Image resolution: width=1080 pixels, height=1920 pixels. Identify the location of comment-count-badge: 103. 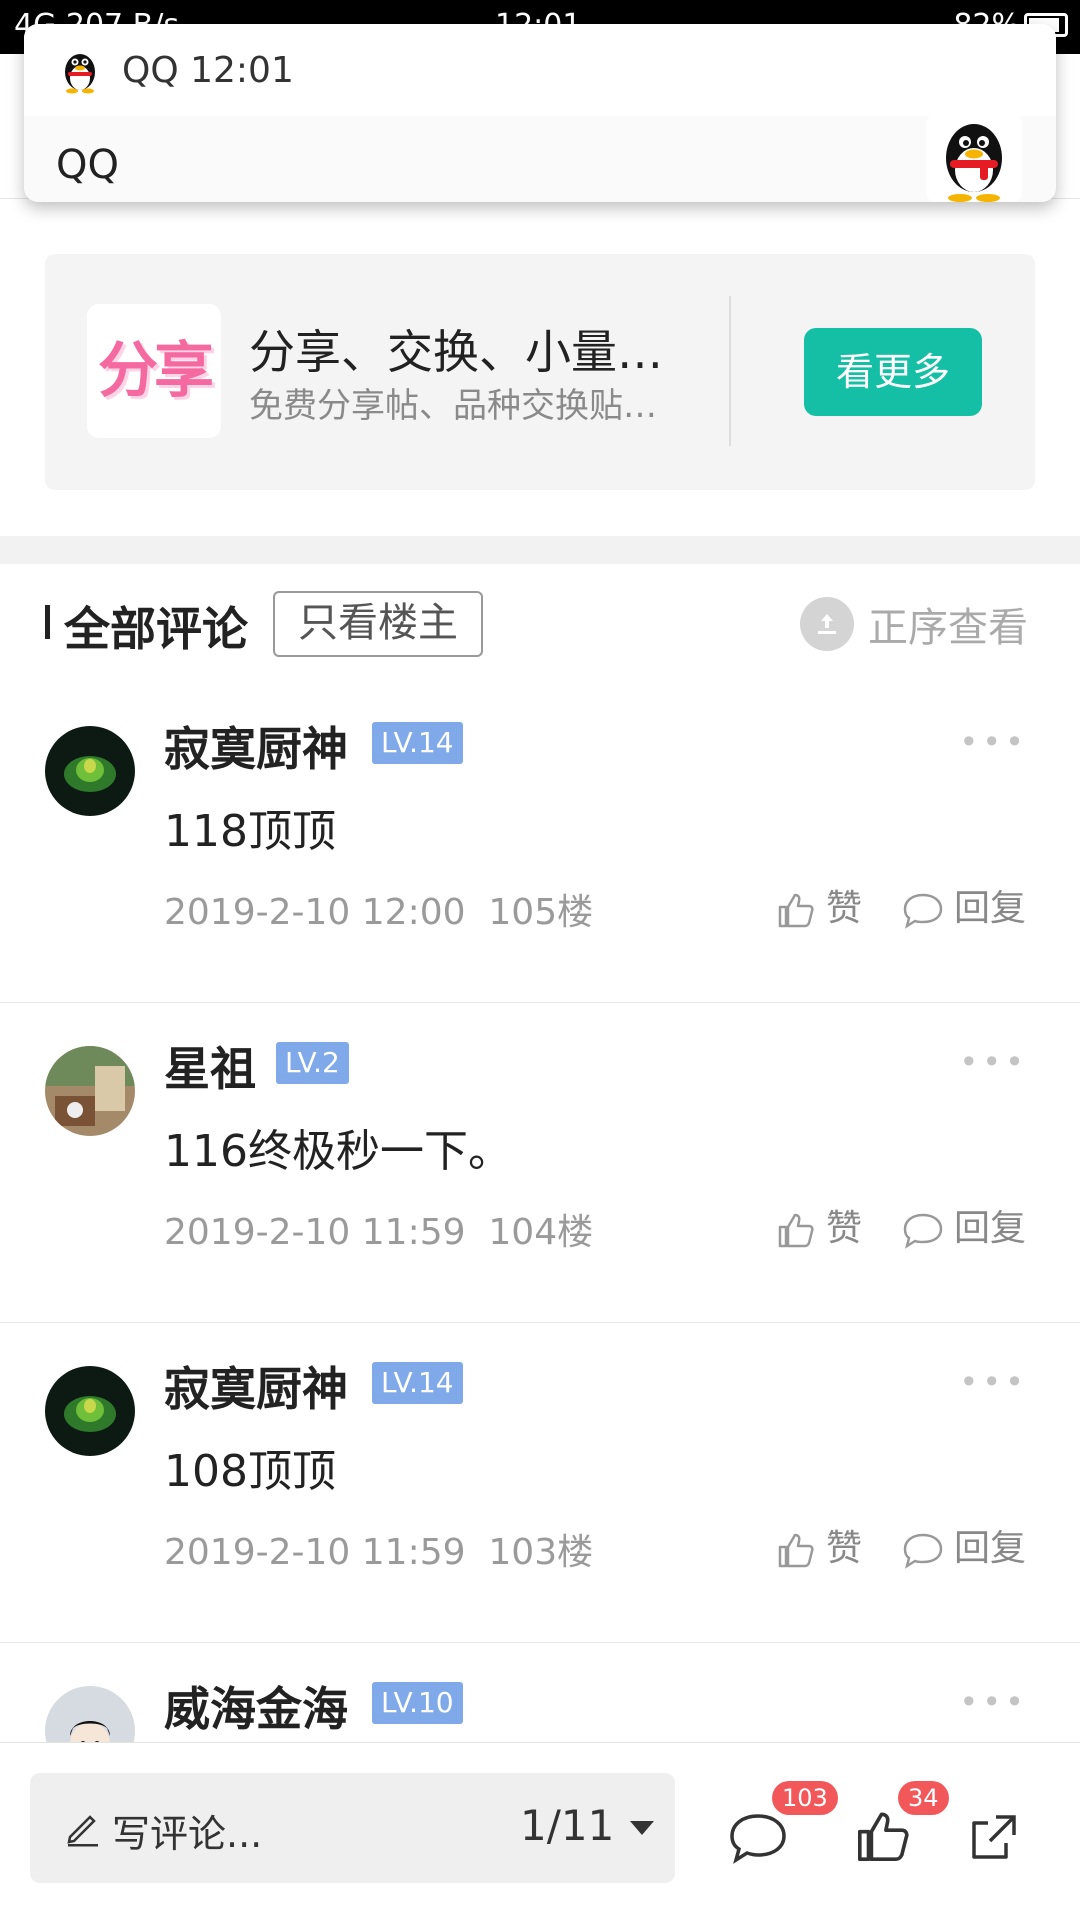
(805, 1798).